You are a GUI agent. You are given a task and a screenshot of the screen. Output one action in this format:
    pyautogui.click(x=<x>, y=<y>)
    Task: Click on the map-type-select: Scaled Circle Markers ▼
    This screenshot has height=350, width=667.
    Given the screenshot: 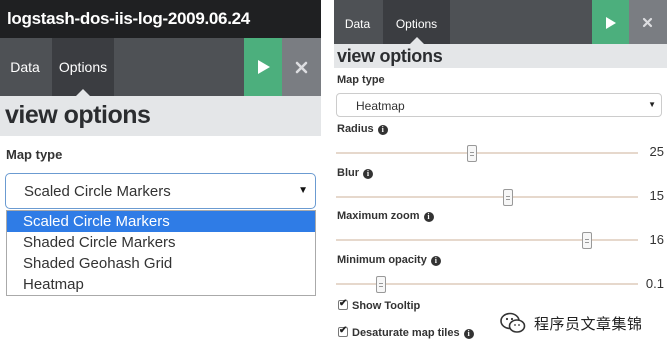 What is the action you would take?
    pyautogui.click(x=160, y=191)
    